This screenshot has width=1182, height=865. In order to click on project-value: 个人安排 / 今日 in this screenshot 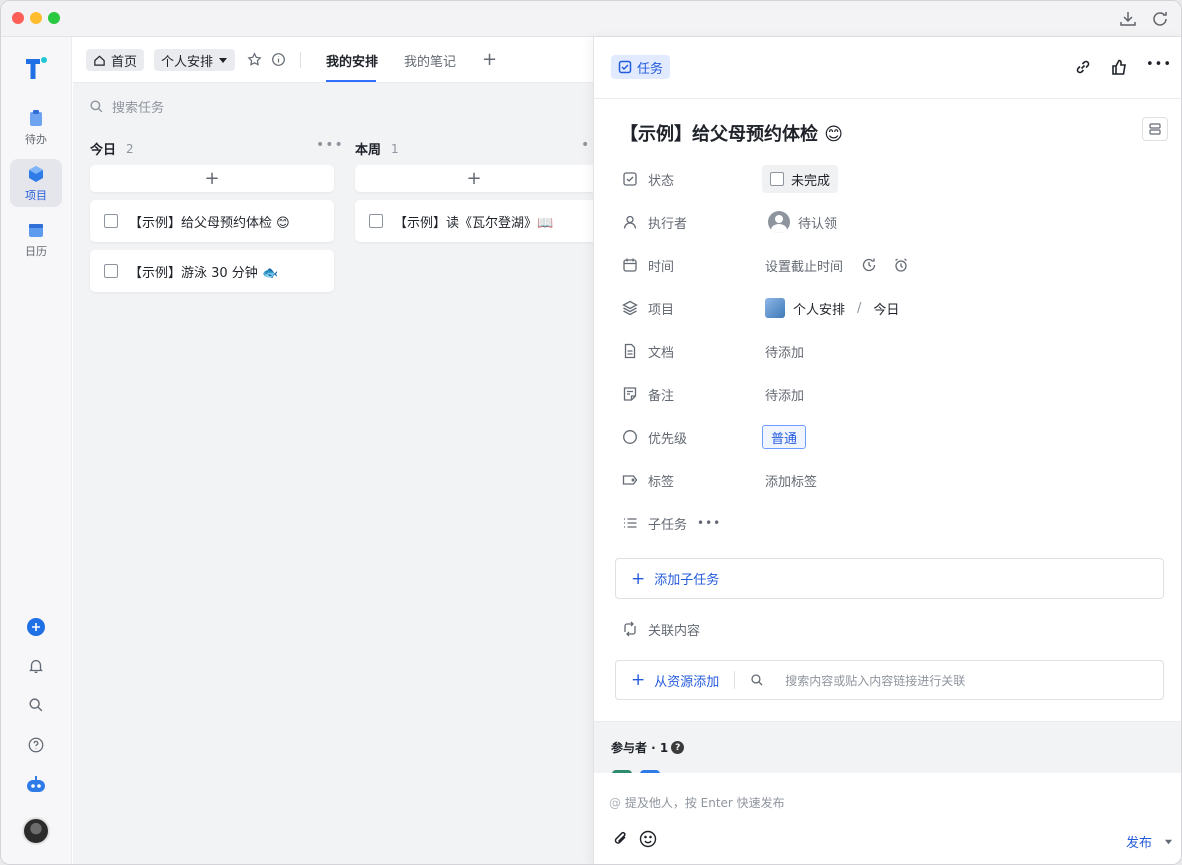, I will do `click(832, 308)`.